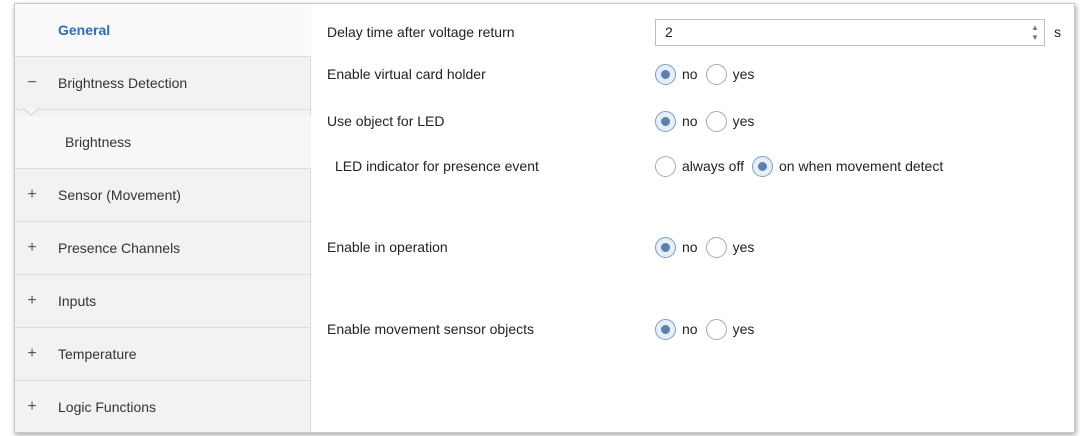 The height and width of the screenshot is (436, 1085). I want to click on delay-unit: s, so click(1057, 32).